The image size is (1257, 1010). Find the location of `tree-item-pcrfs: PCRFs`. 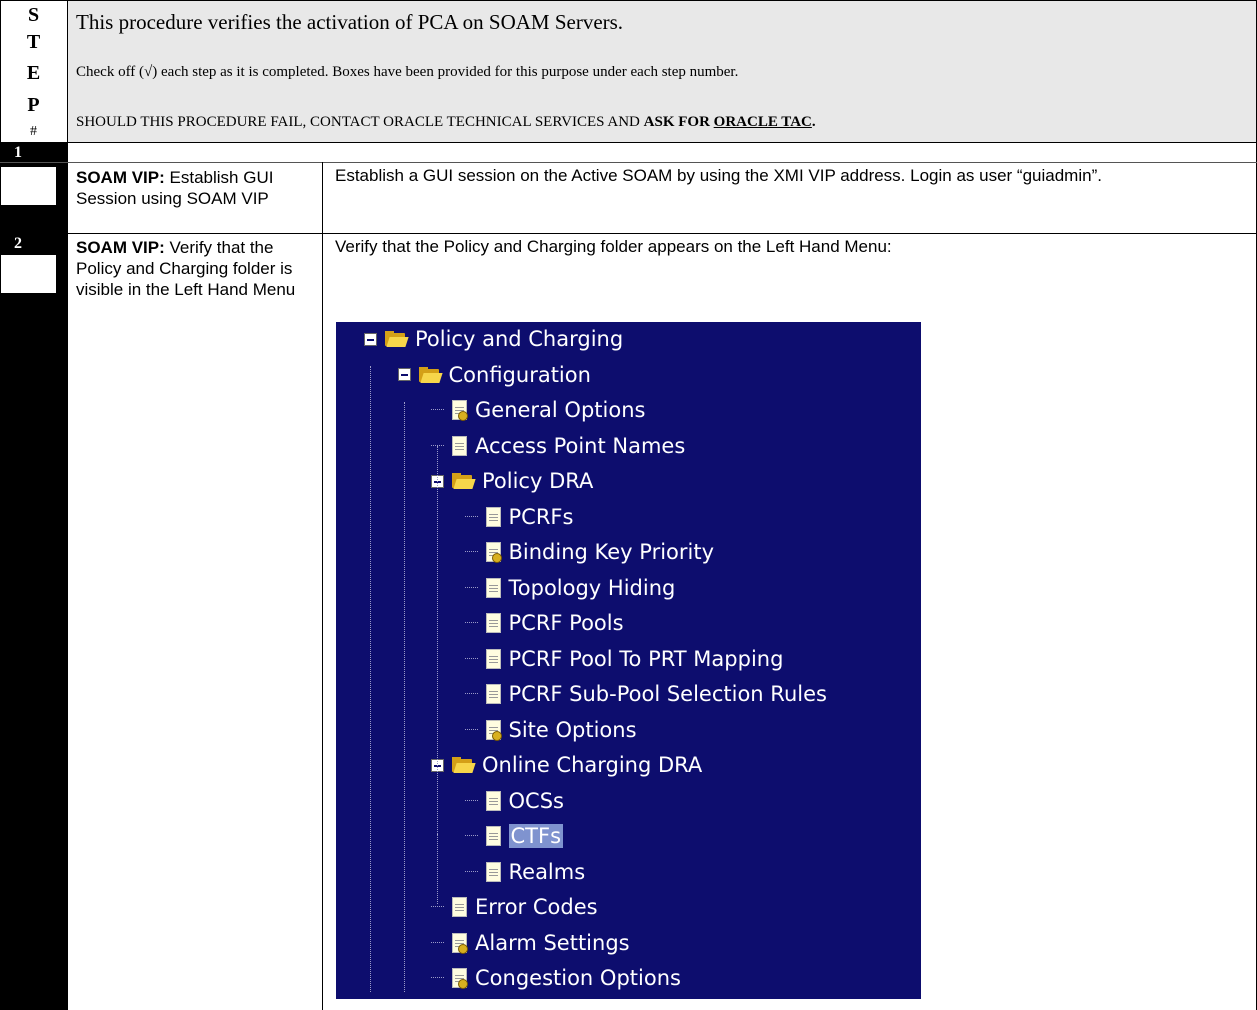

tree-item-pcrfs: PCRFs is located at coordinates (519, 517).